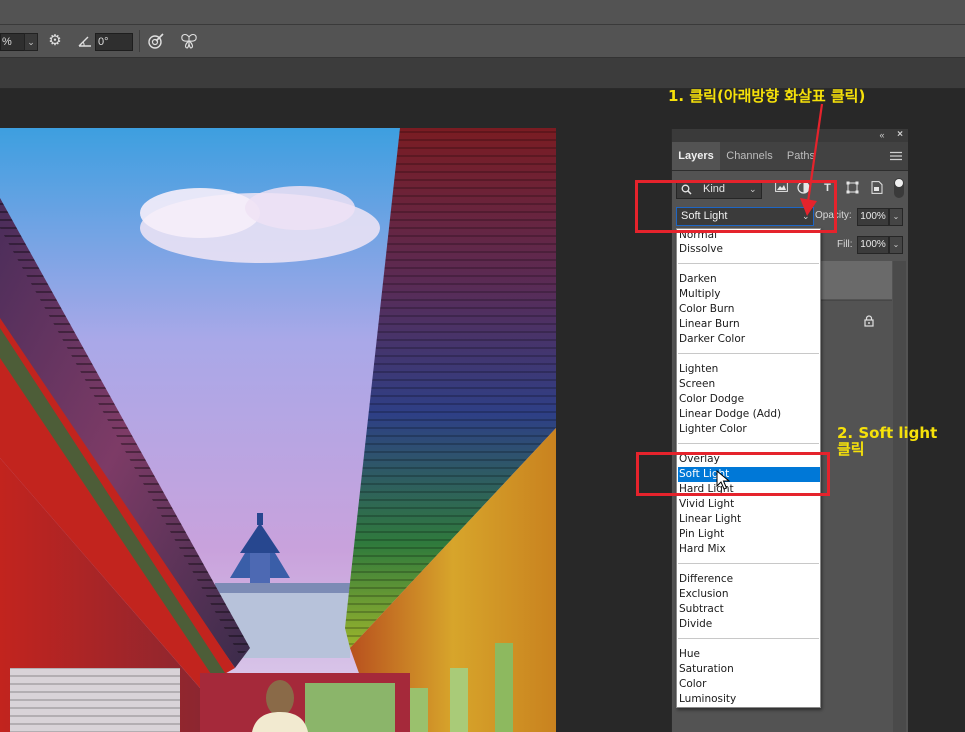 The width and height of the screenshot is (965, 732). Describe the element at coordinates (749, 684) in the screenshot. I see `menu-item-color: Color` at that location.